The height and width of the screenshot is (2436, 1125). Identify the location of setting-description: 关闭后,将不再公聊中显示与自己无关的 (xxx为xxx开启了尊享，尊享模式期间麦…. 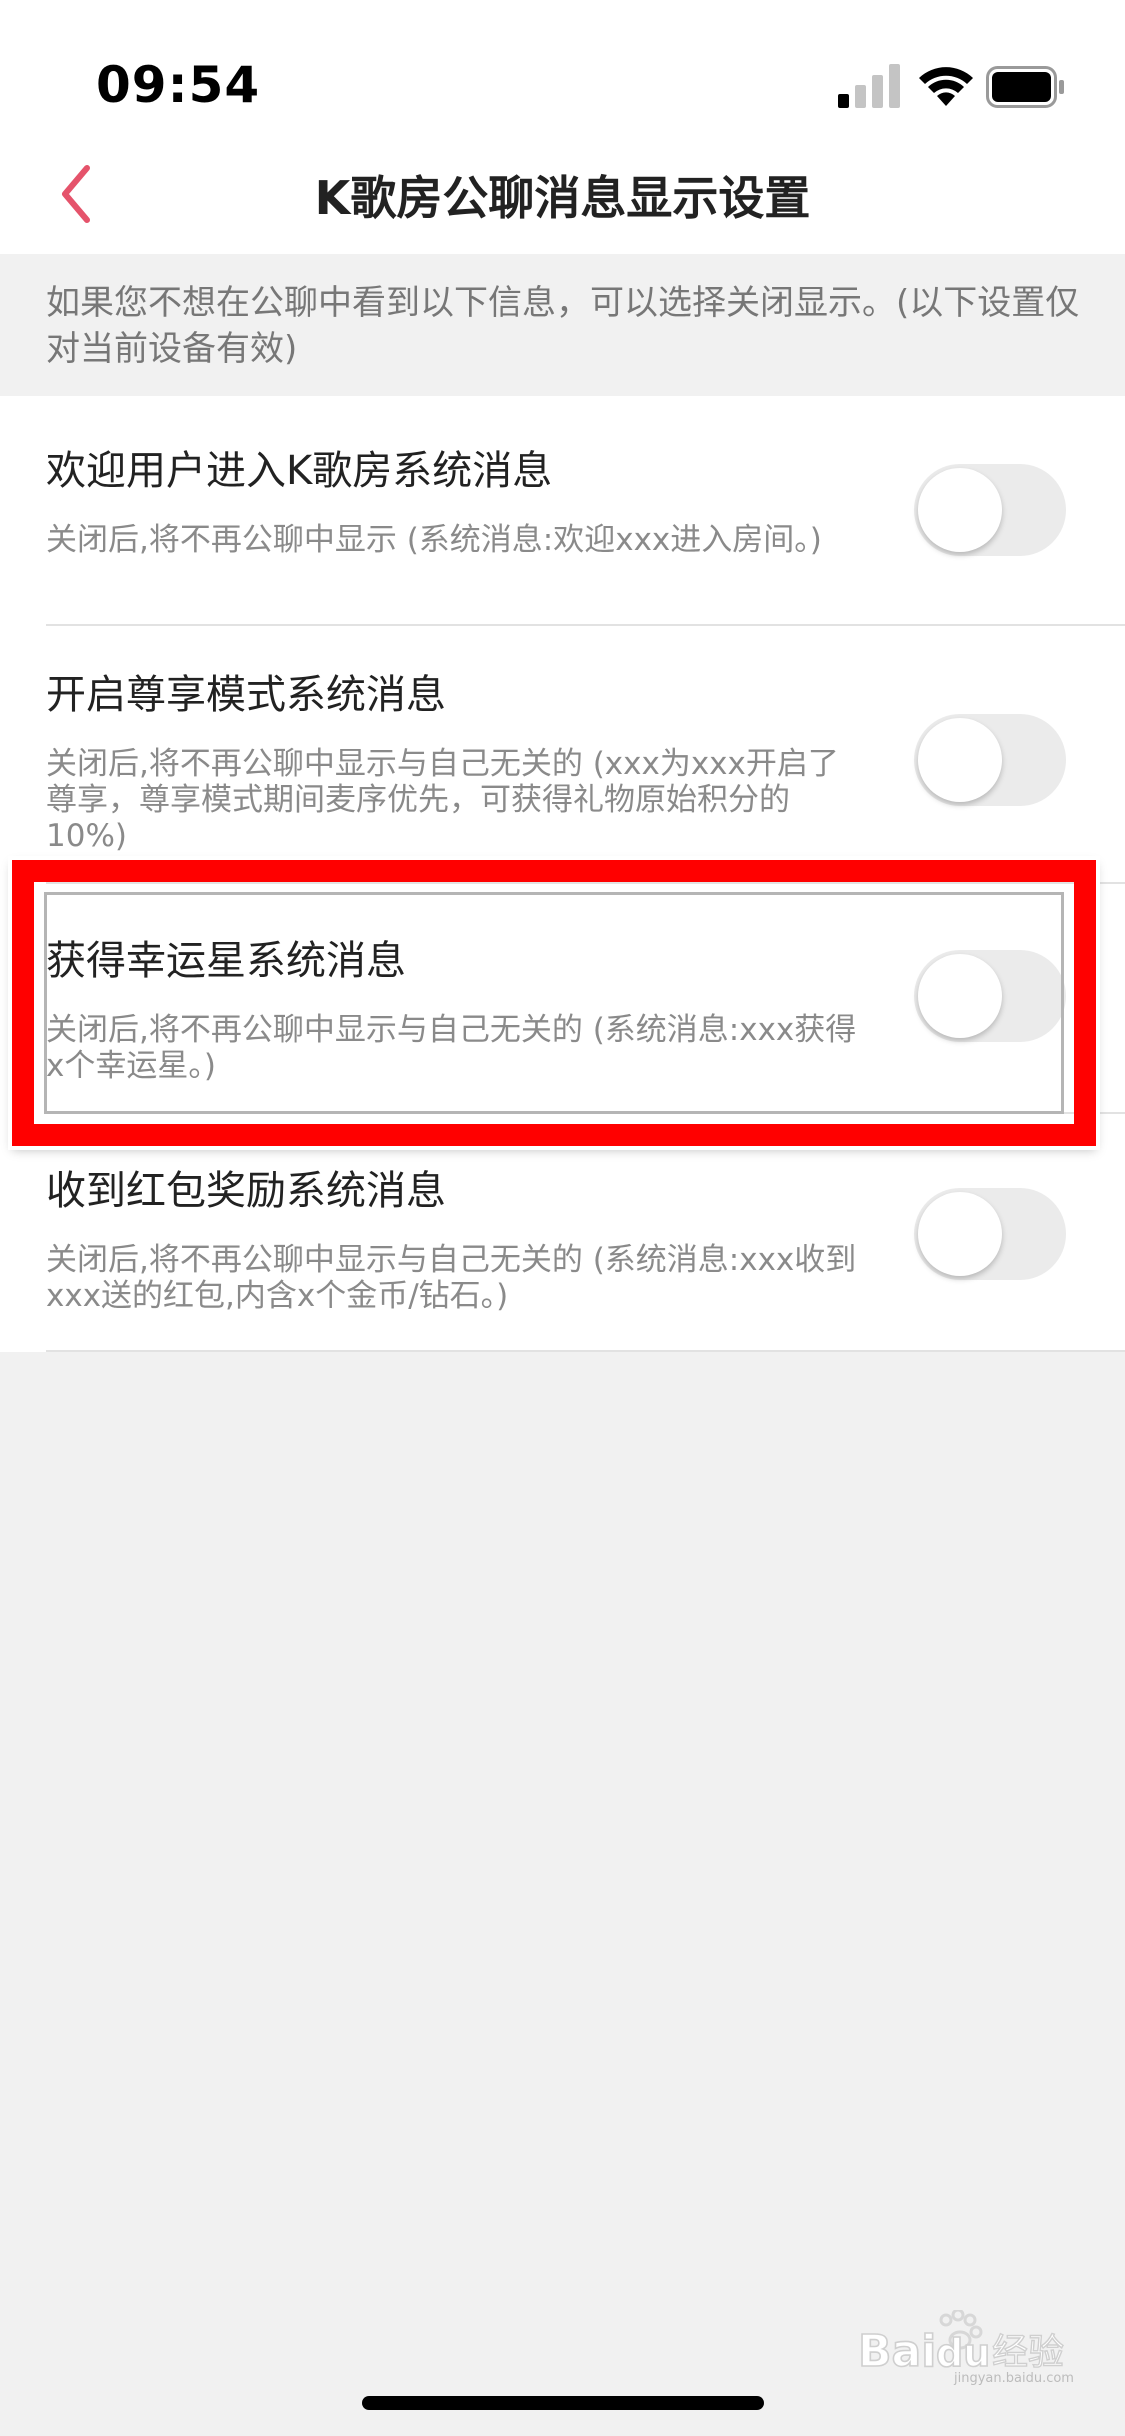
(442, 800).